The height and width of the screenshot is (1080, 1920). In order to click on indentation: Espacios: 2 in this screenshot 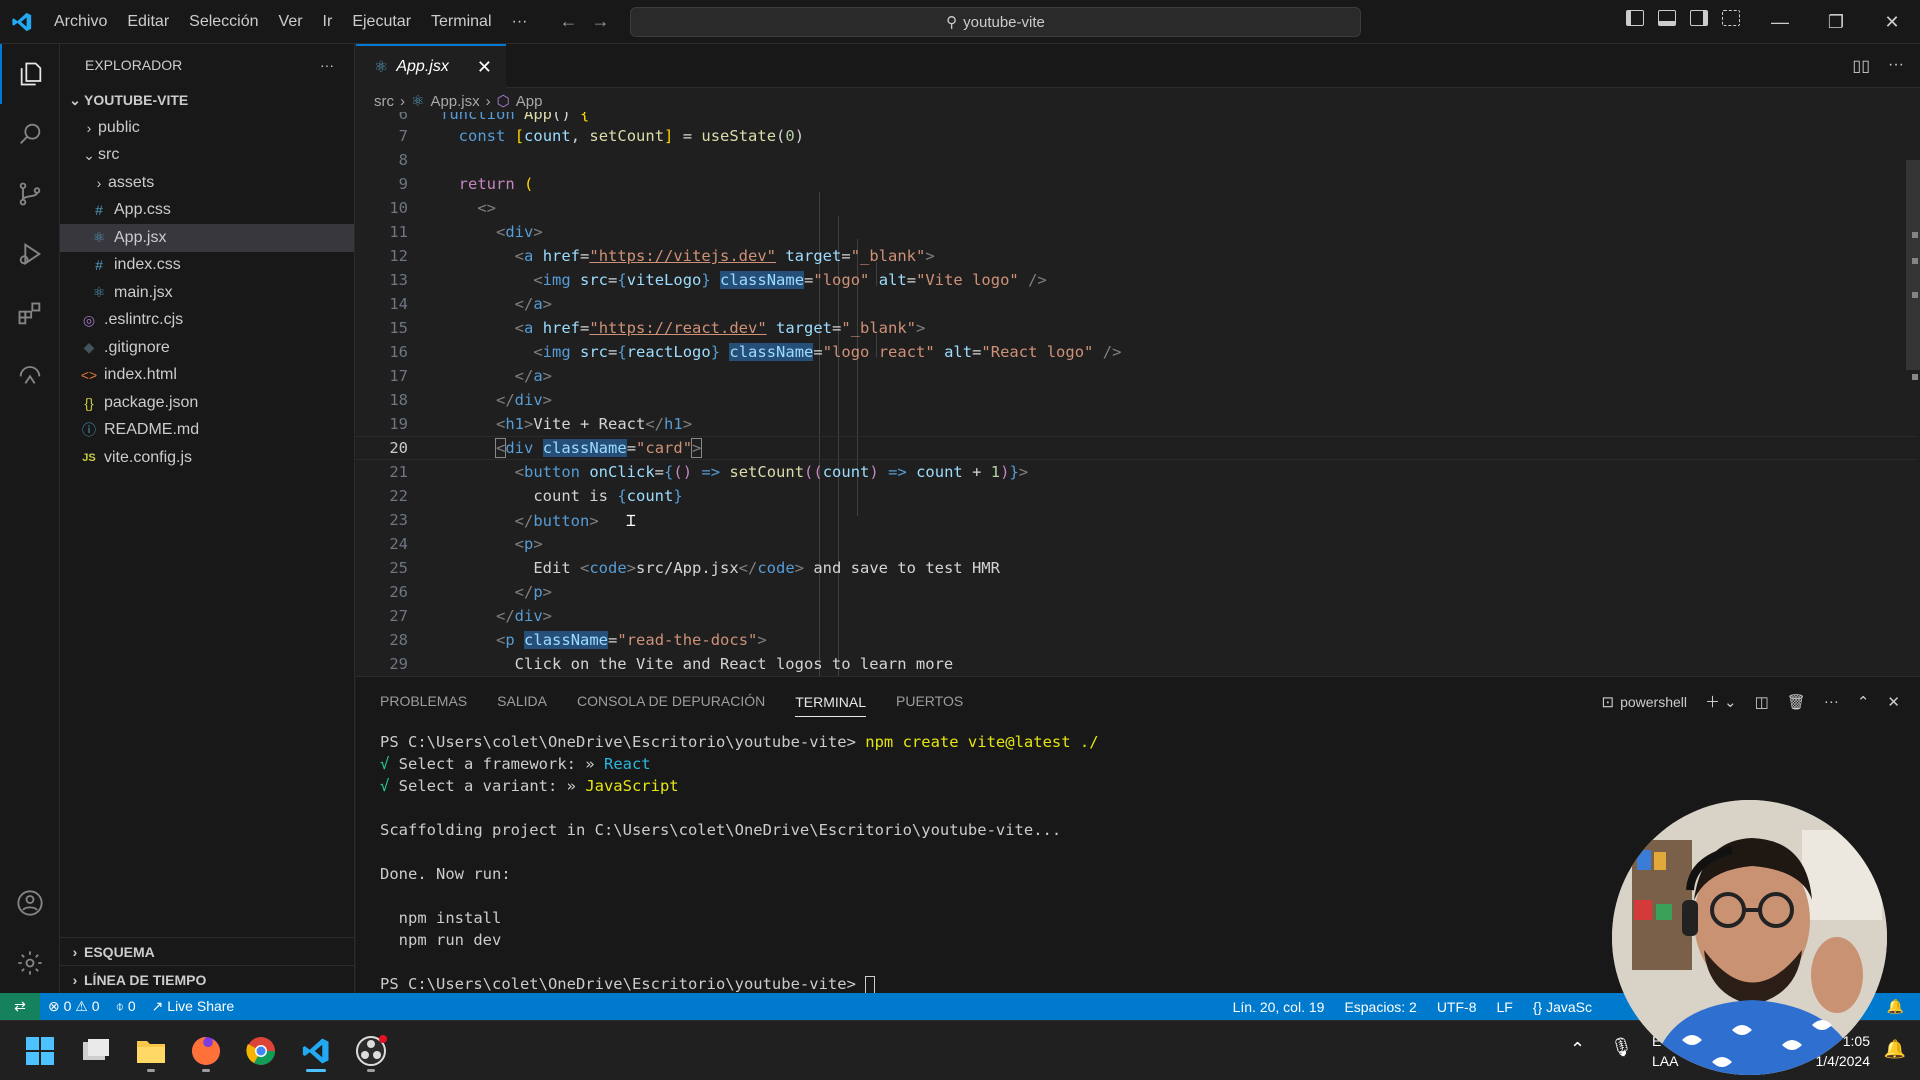, I will do `click(1380, 1007)`.